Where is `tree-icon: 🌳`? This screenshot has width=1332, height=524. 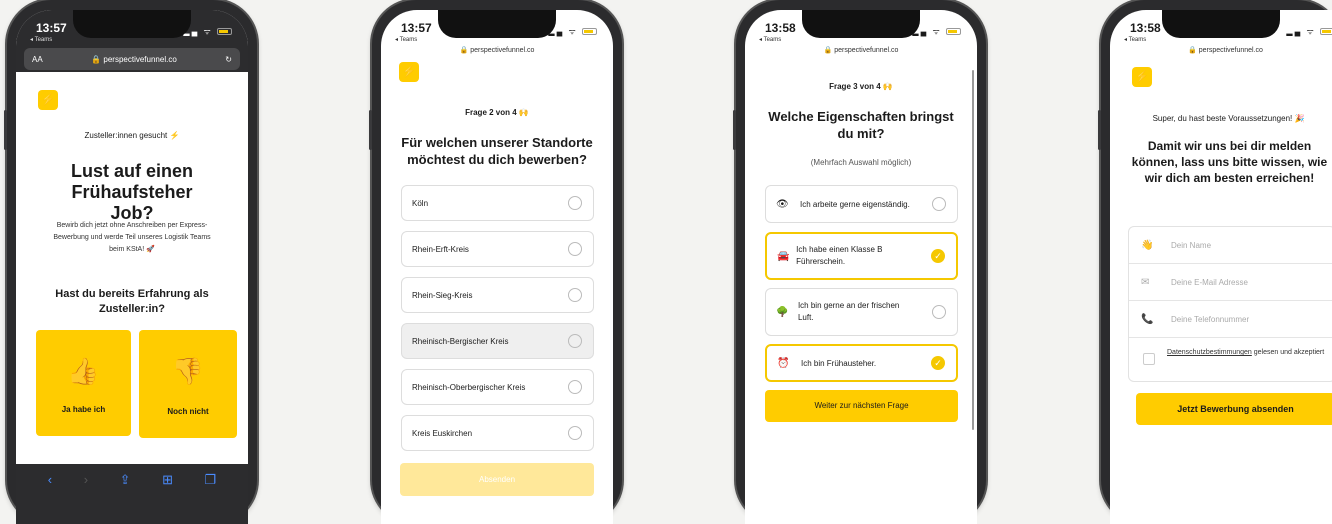 tree-icon: 🌳 is located at coordinates (782, 312).